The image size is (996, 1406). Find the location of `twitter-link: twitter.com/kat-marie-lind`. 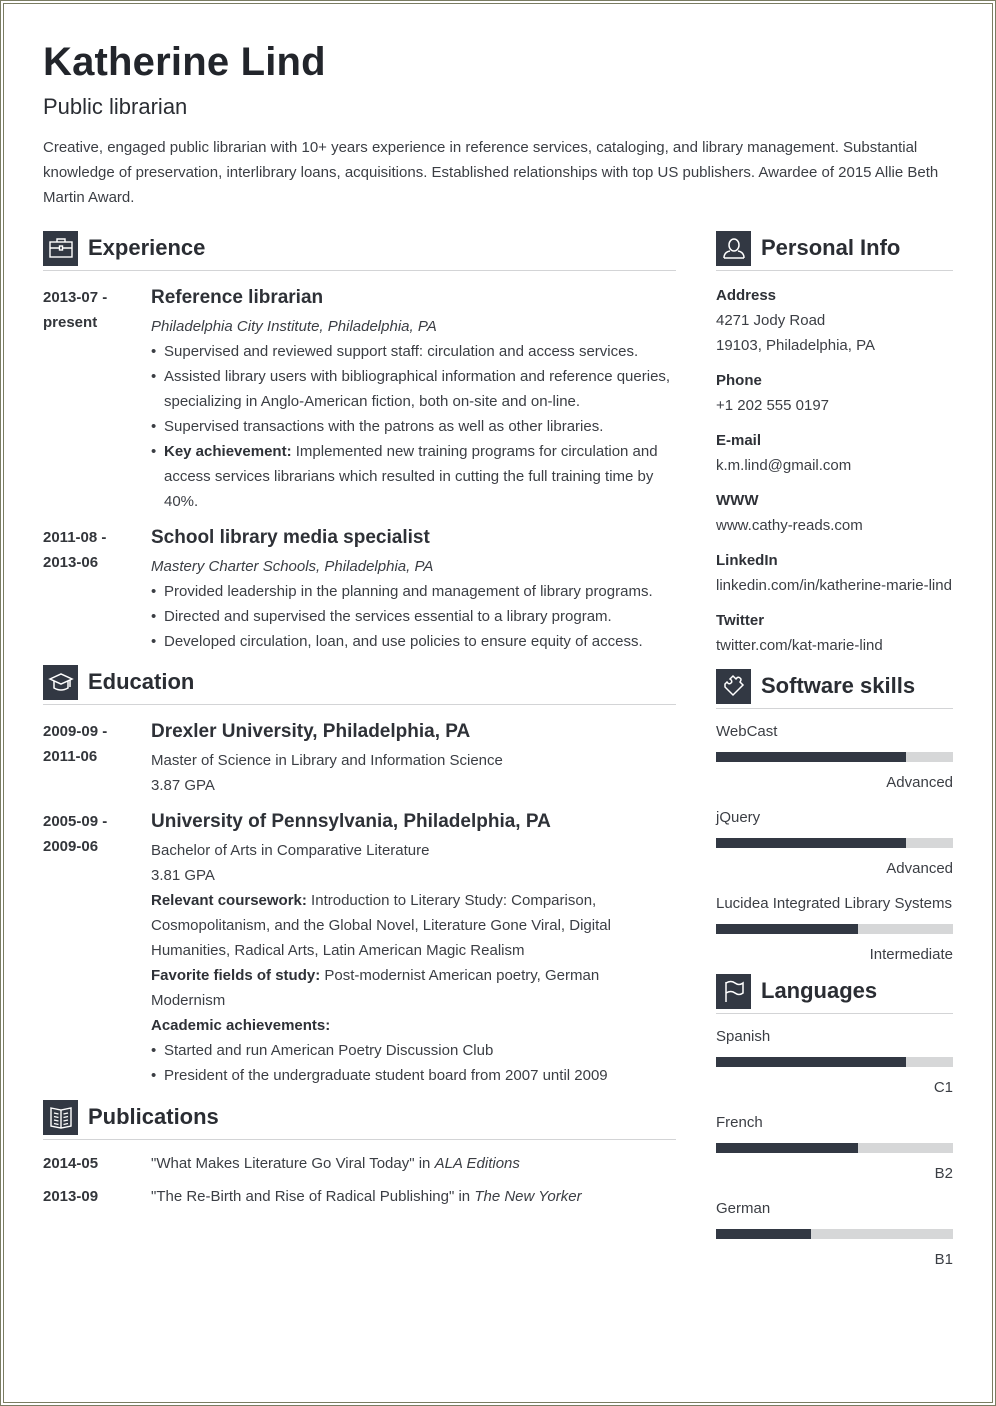

twitter-link: twitter.com/kat-marie-lind is located at coordinates (834, 645).